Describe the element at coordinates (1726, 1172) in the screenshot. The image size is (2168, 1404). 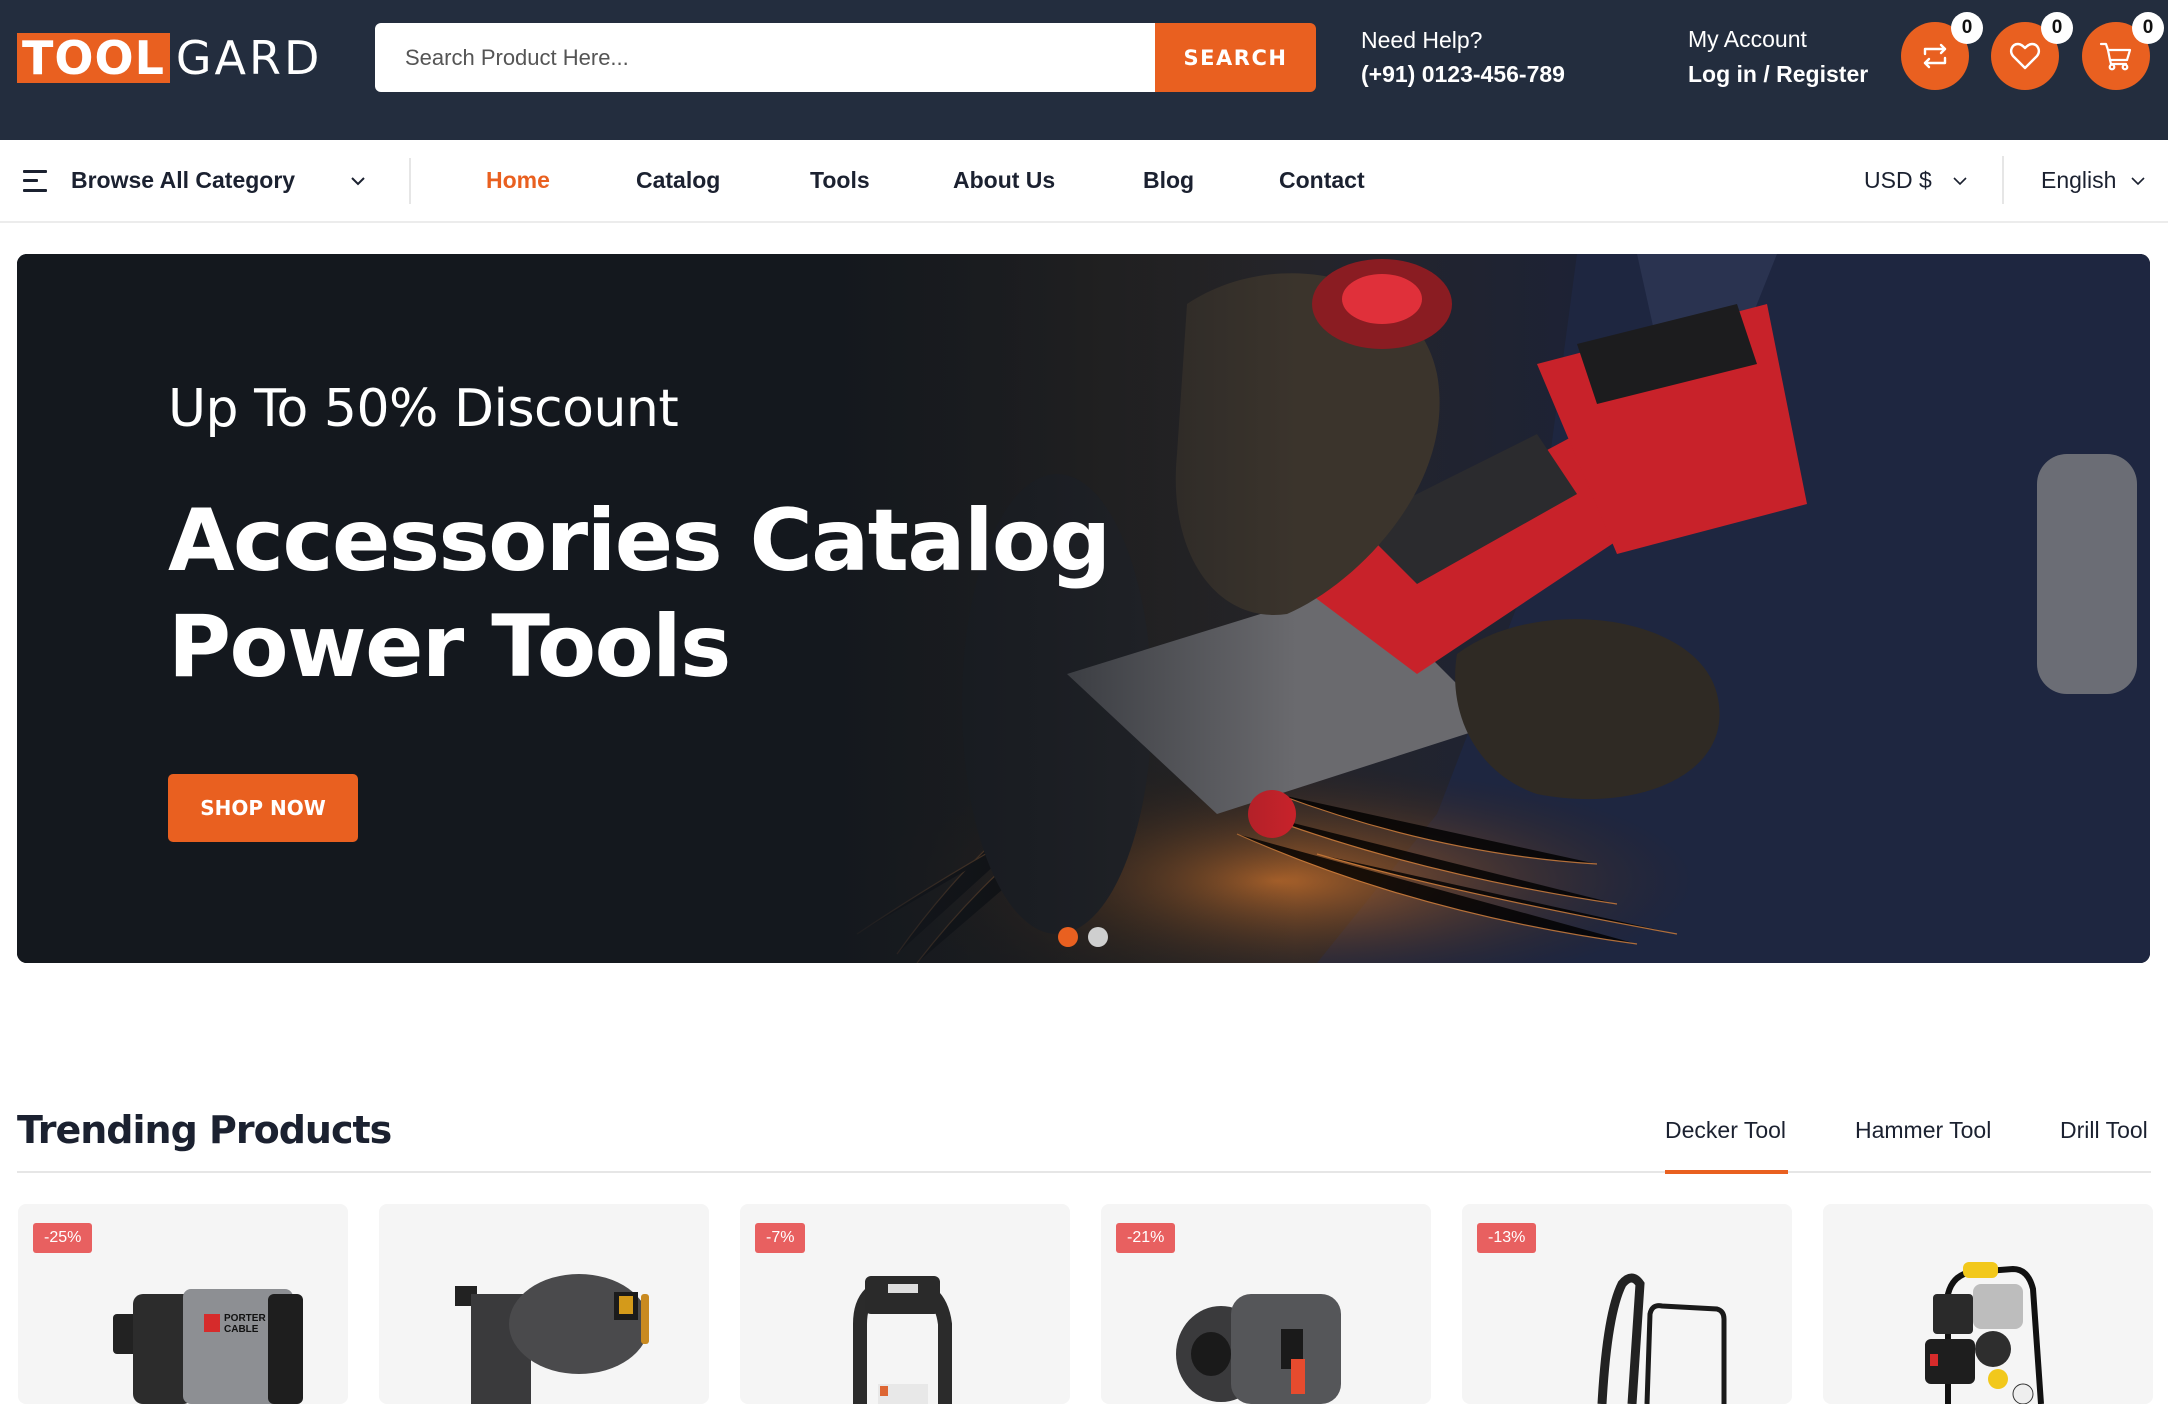
I see `active-tab-indicator` at that location.